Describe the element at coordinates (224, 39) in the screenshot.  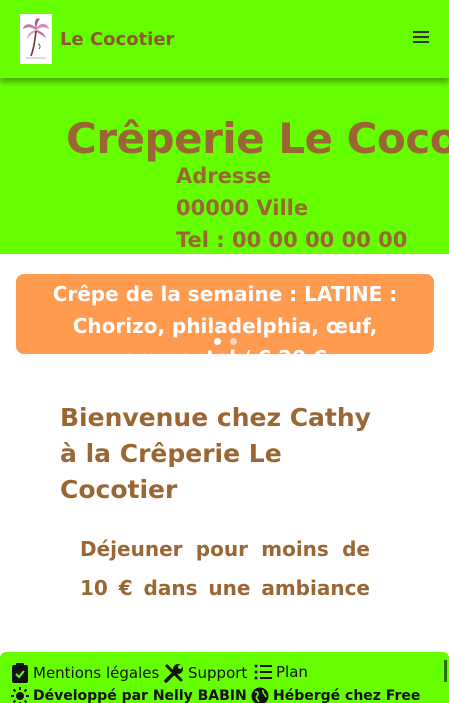
I see `navbar: Le Cocotier` at that location.